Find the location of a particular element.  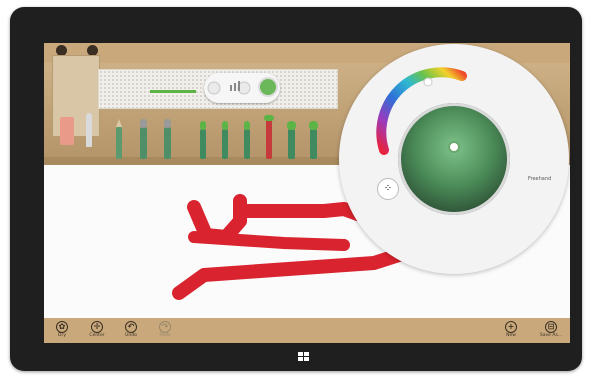

brush-settings-controls is located at coordinates (242, 87).